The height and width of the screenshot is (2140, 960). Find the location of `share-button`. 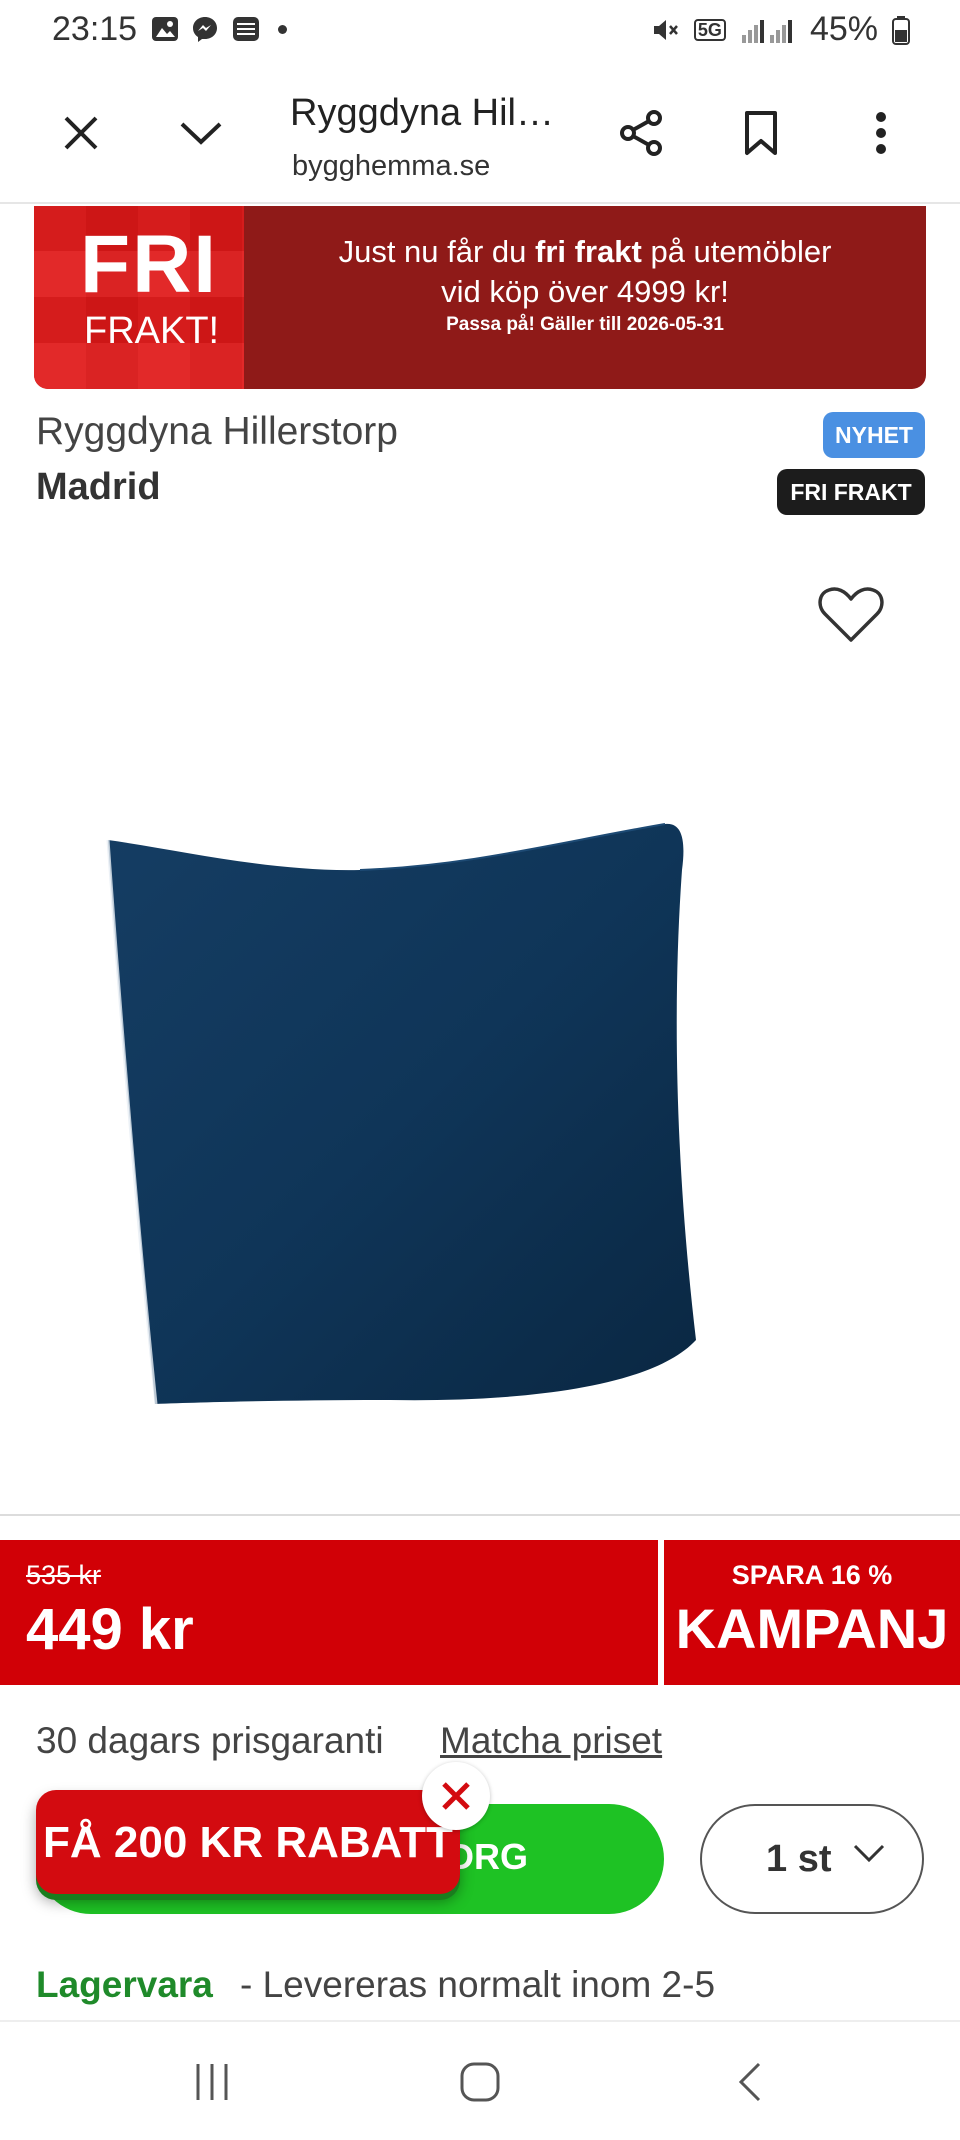

share-button is located at coordinates (641, 133).